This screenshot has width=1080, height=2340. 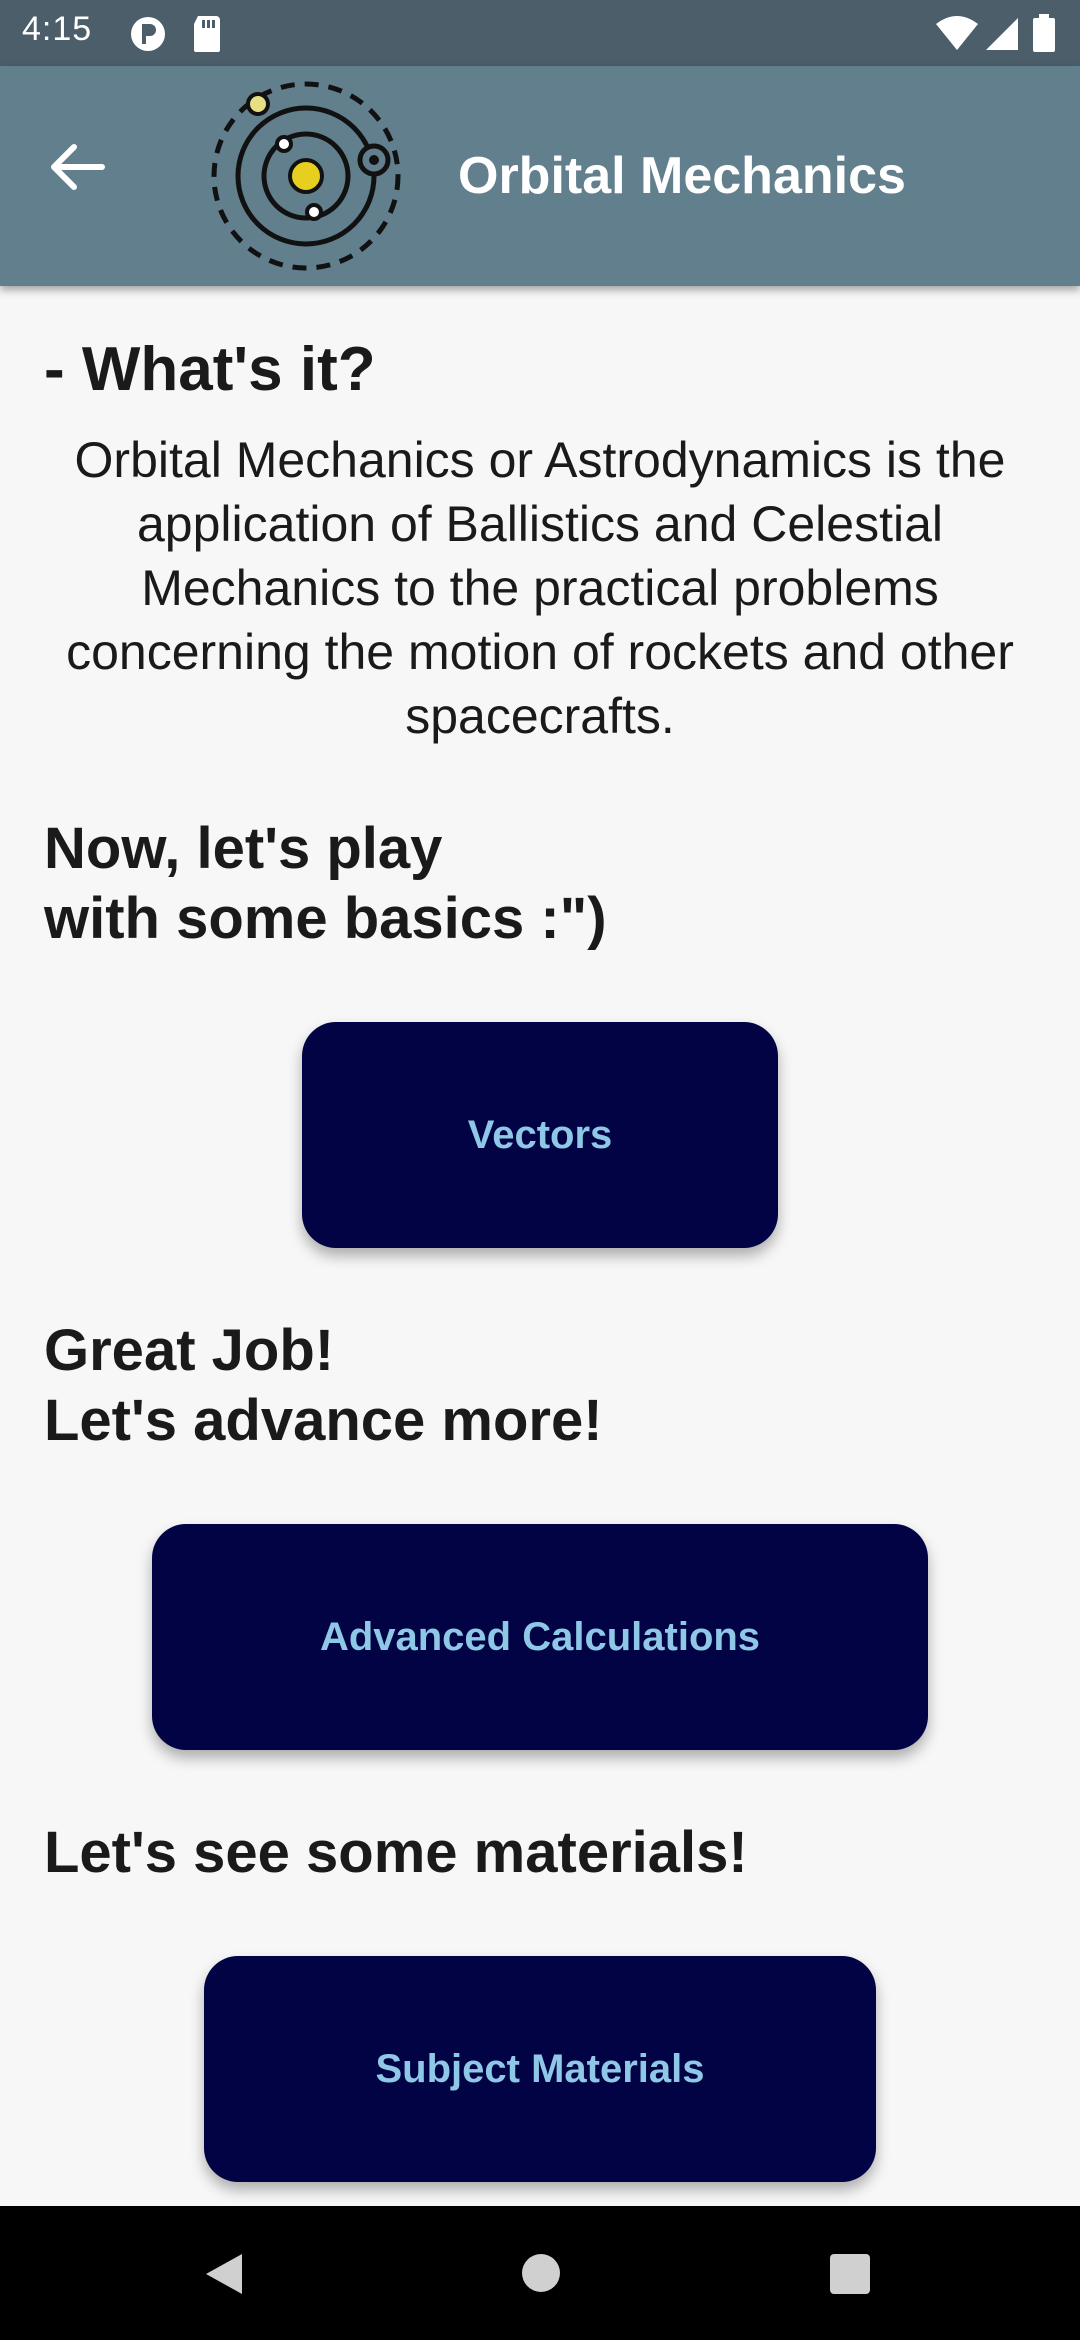 I want to click on solar-system-logo, so click(x=306, y=176).